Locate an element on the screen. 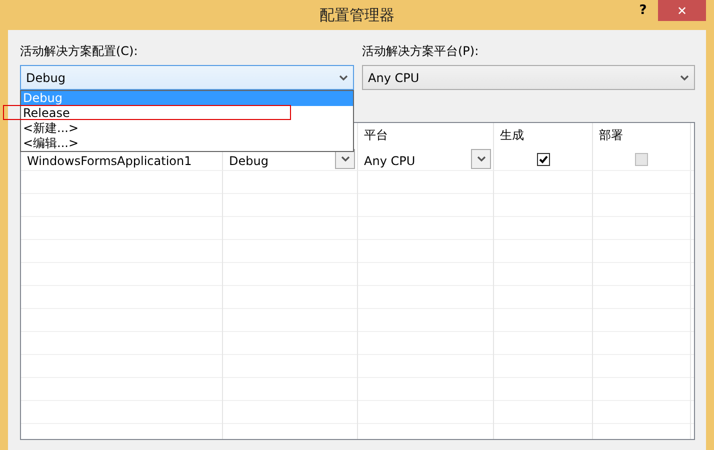 Image resolution: width=714 pixels, height=450 pixels. help-button: ? is located at coordinates (643, 10).